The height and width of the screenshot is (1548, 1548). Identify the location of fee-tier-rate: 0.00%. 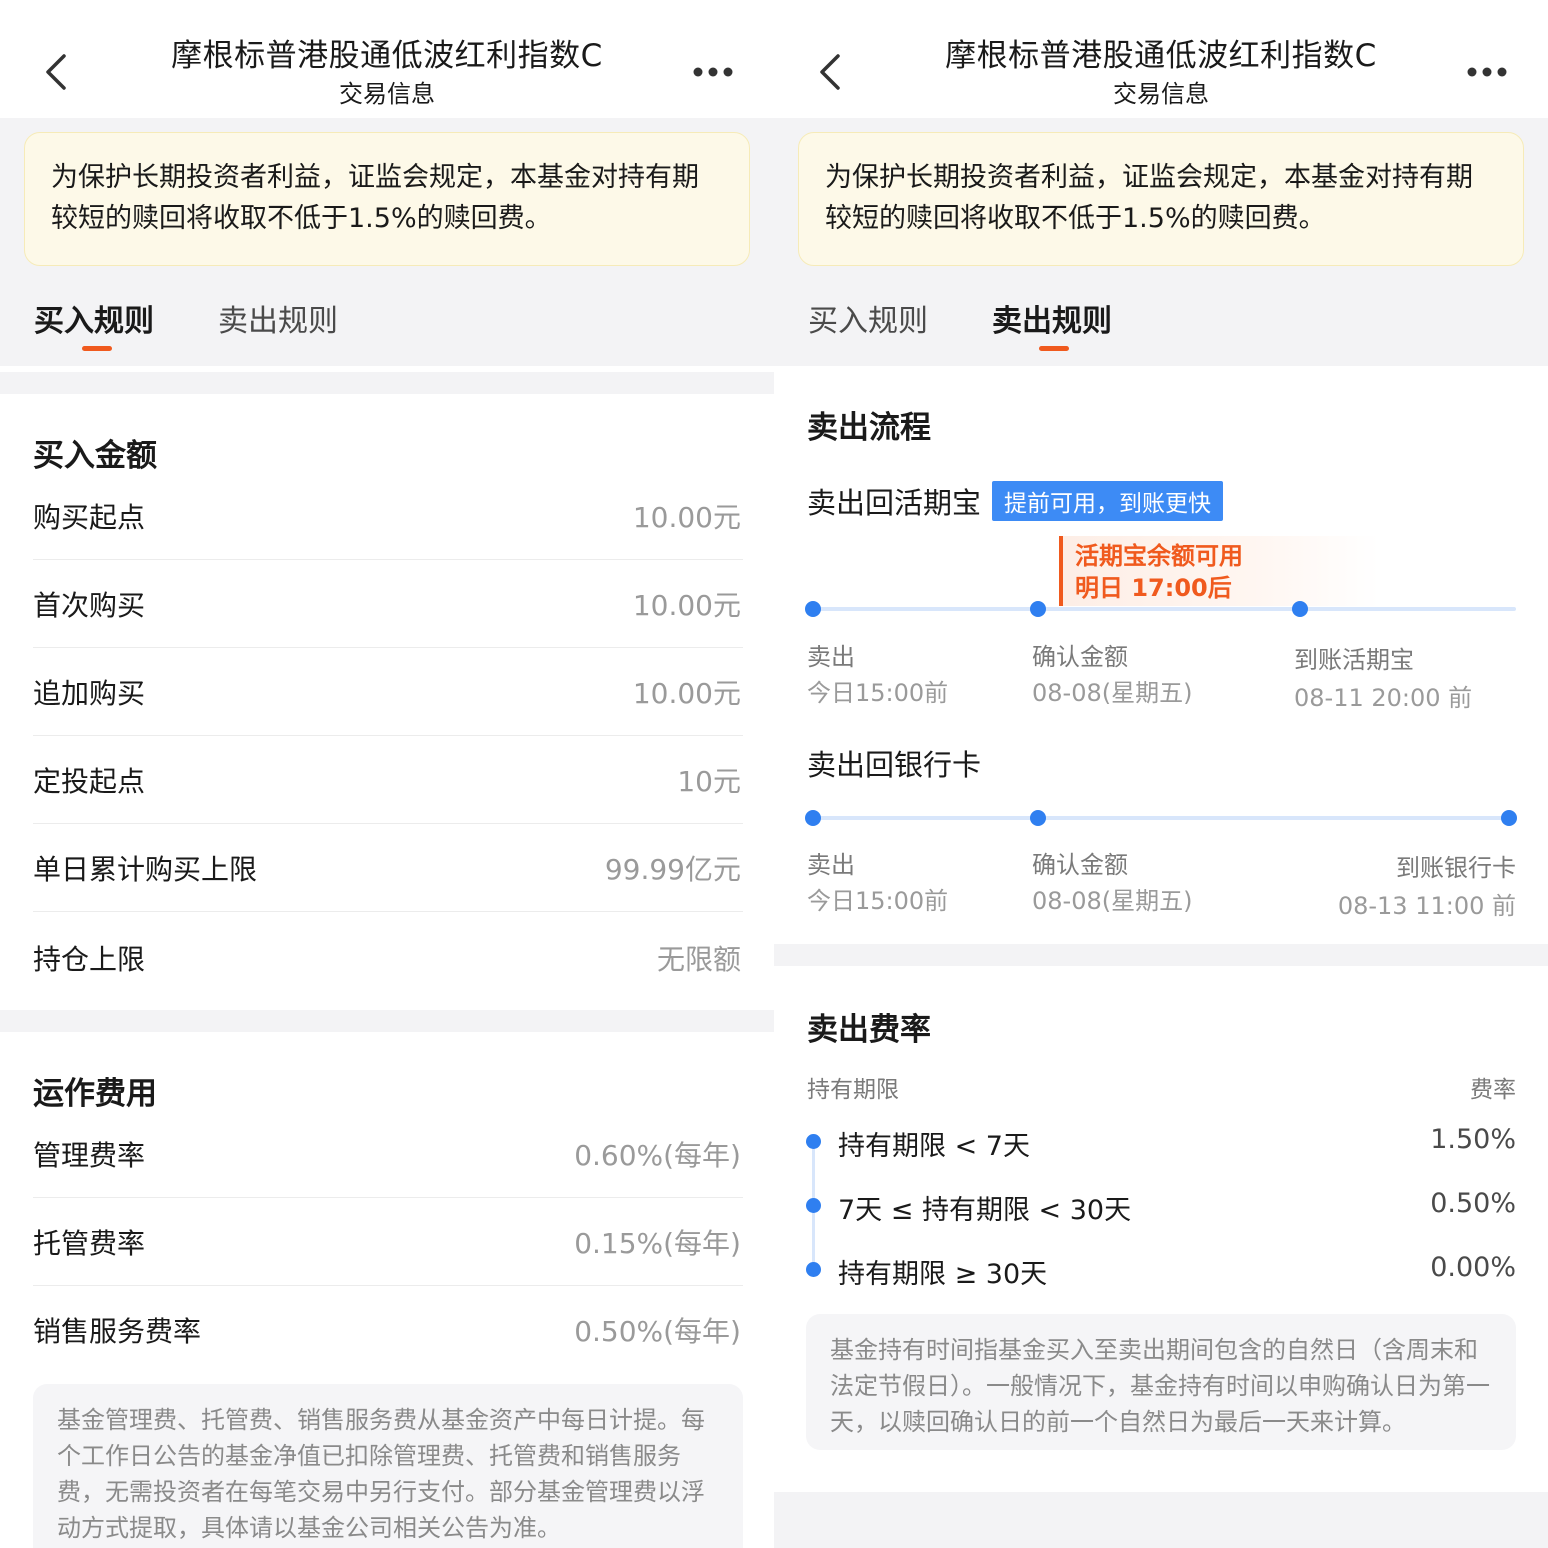
(1473, 1267).